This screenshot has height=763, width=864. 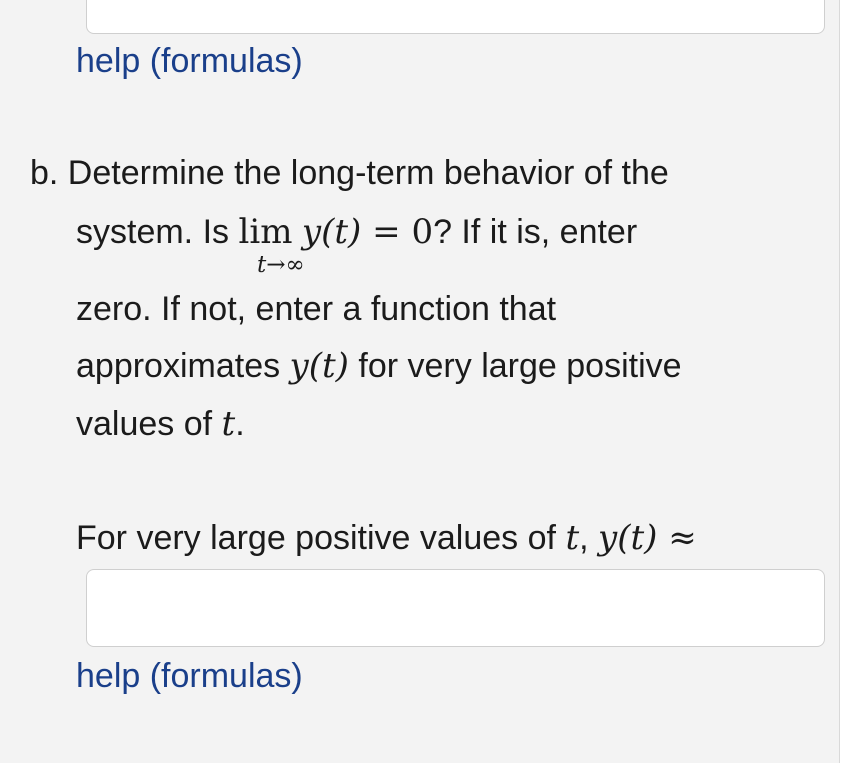 What do you see at coordinates (535, 232) in the screenshot?
I see `question-b-line-2-post: ? If it is, enter` at bounding box center [535, 232].